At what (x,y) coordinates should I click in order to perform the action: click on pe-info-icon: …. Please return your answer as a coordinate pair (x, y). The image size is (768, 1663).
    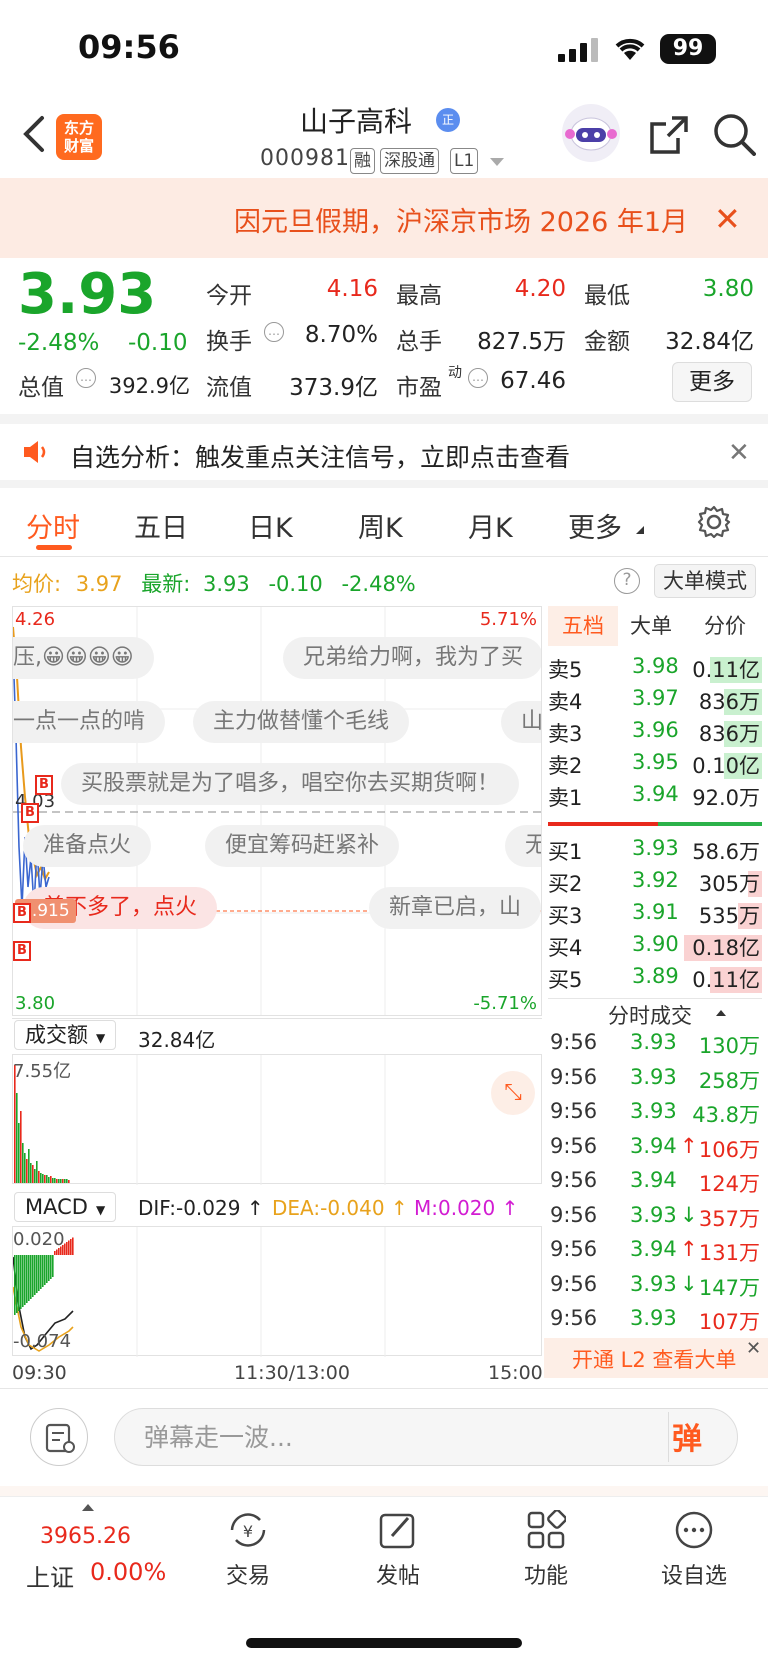
    Looking at the image, I should click on (478, 378).